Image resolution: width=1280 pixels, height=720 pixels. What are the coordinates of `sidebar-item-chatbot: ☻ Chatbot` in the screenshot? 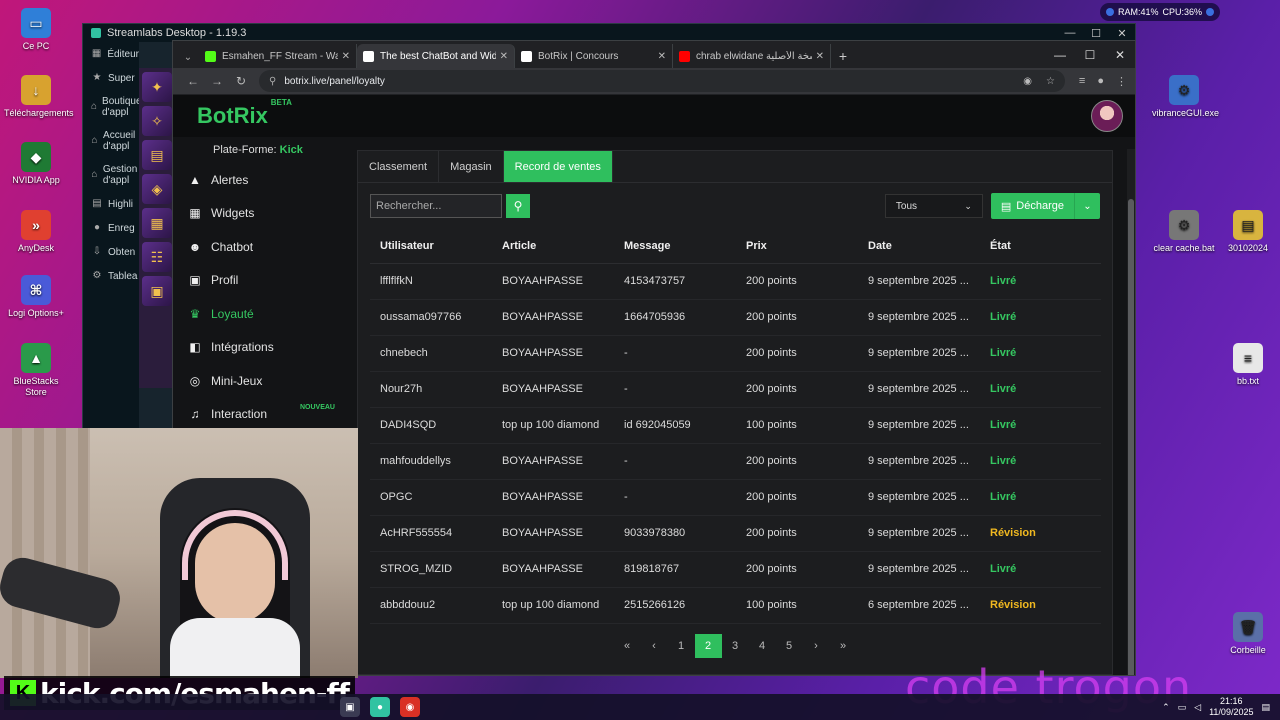 It's located at (261, 247).